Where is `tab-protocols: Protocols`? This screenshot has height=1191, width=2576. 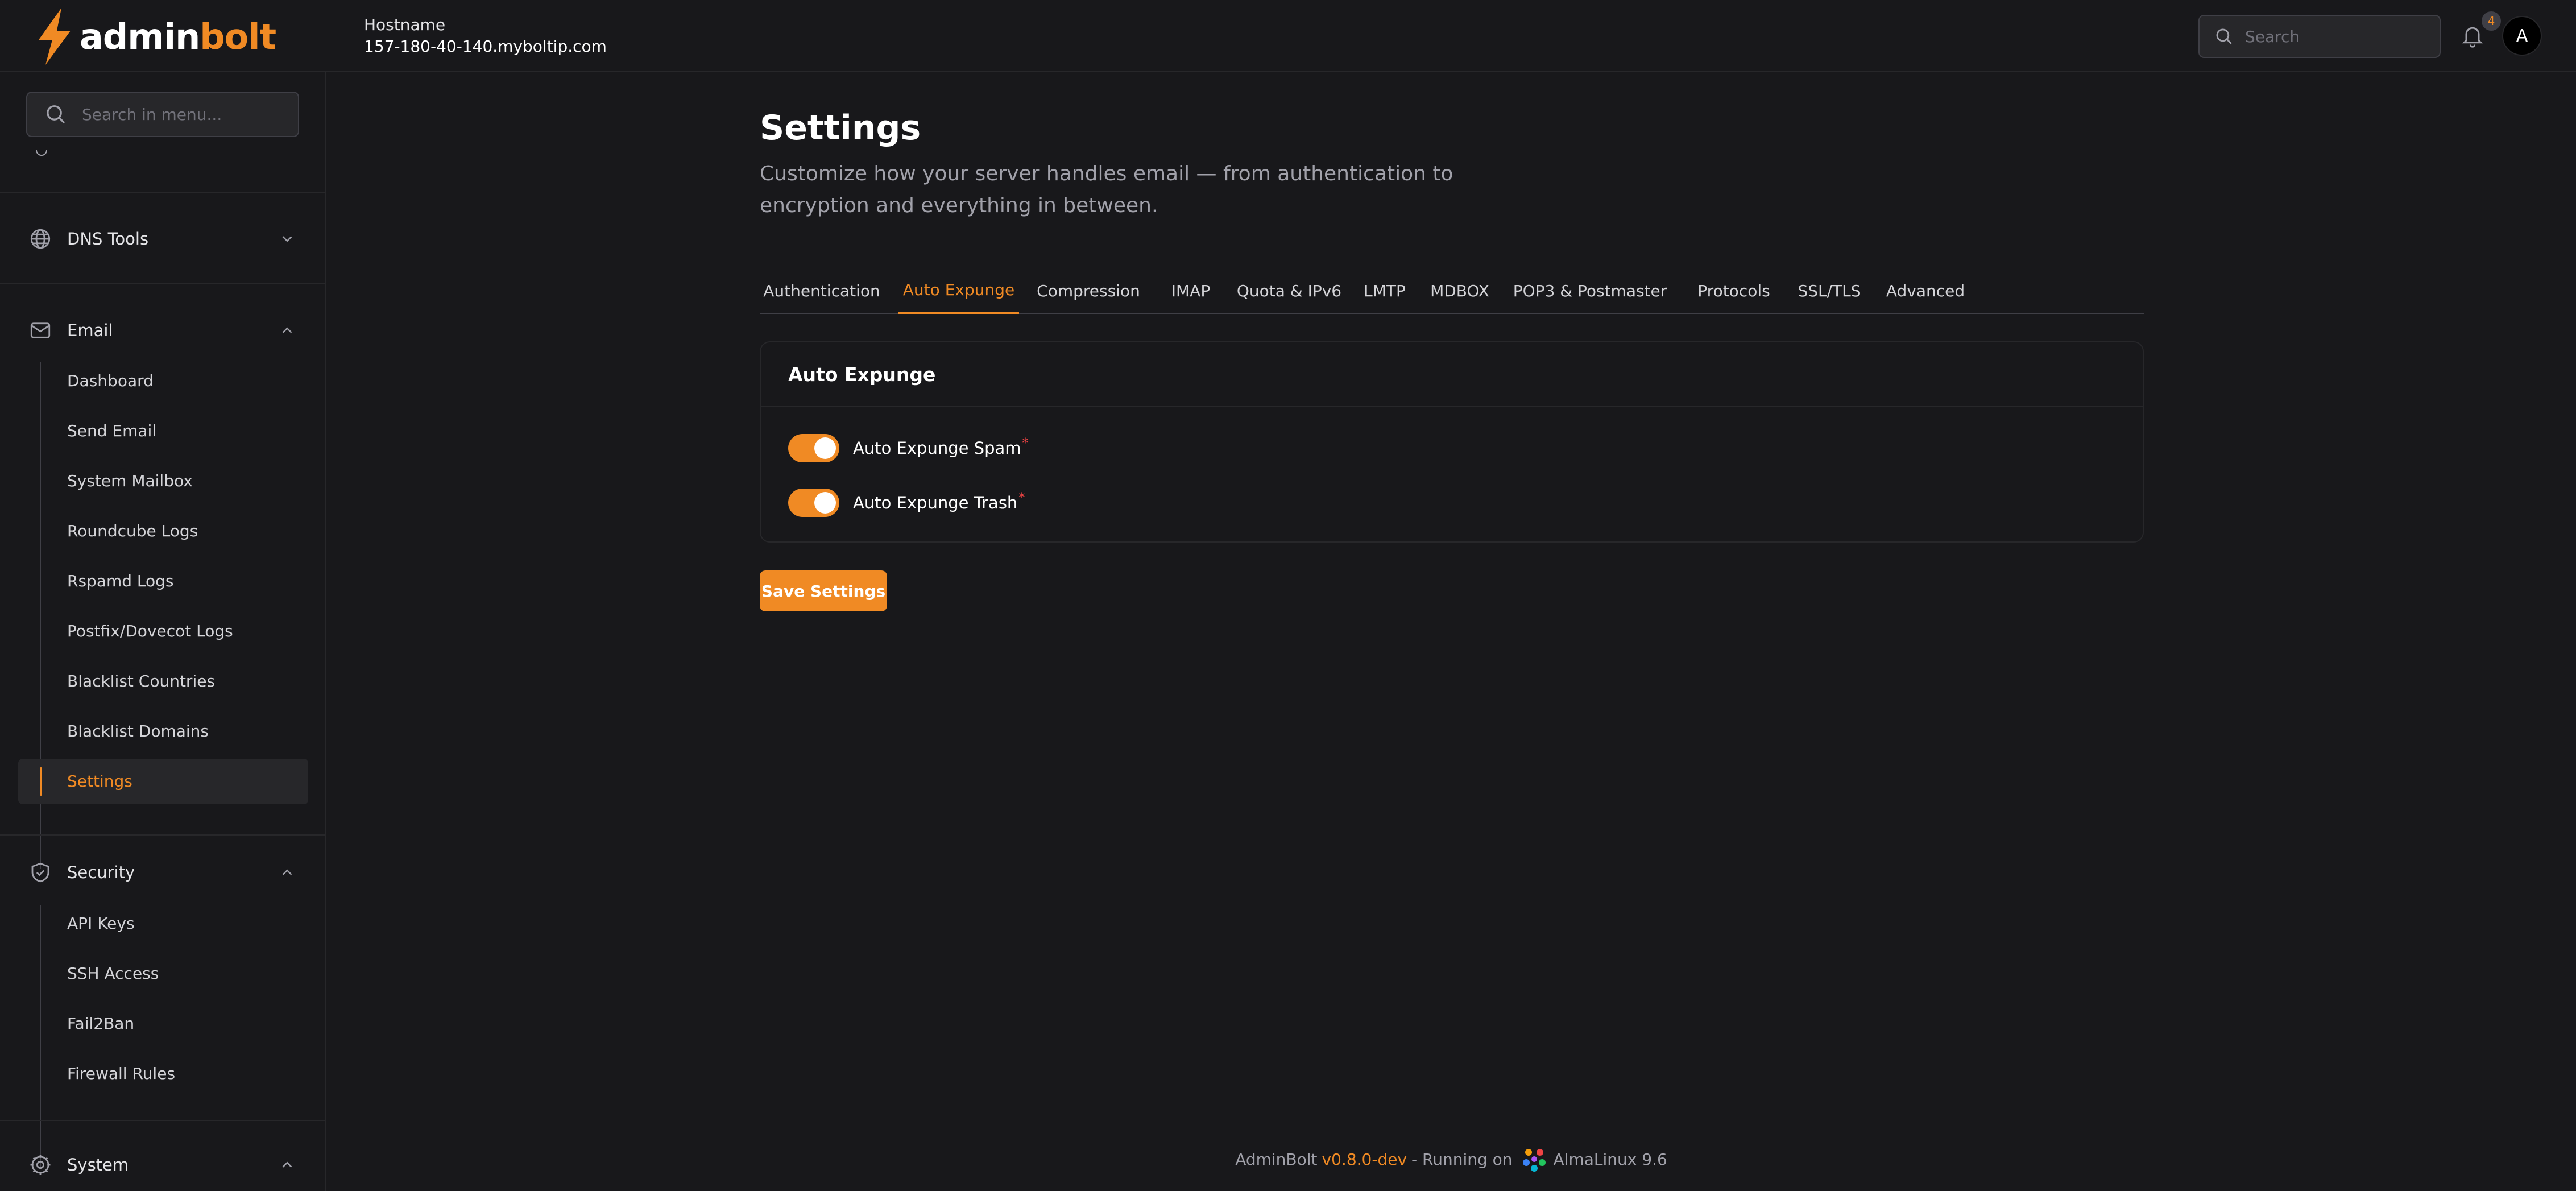
tab-protocols: Protocols is located at coordinates (1734, 290).